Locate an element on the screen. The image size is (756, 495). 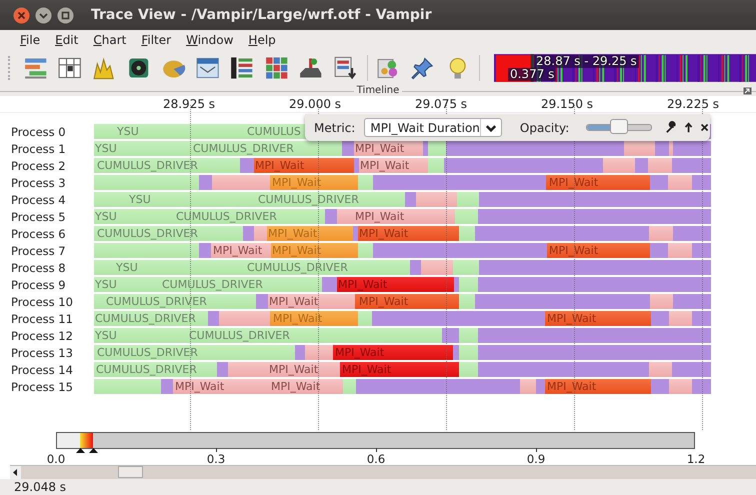
minimize-button is located at coordinates (43, 15).